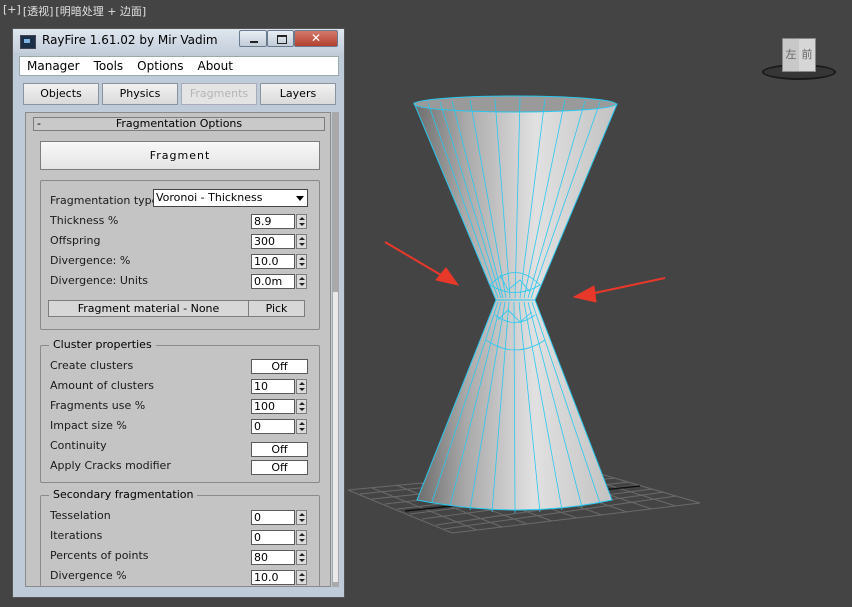 This screenshot has width=852, height=607. Describe the element at coordinates (791, 55) in the screenshot. I see `viewcube-face-left: 左` at that location.